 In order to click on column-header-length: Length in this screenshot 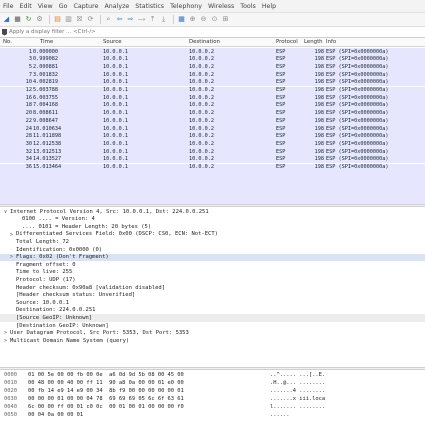, I will do `click(313, 42)`.